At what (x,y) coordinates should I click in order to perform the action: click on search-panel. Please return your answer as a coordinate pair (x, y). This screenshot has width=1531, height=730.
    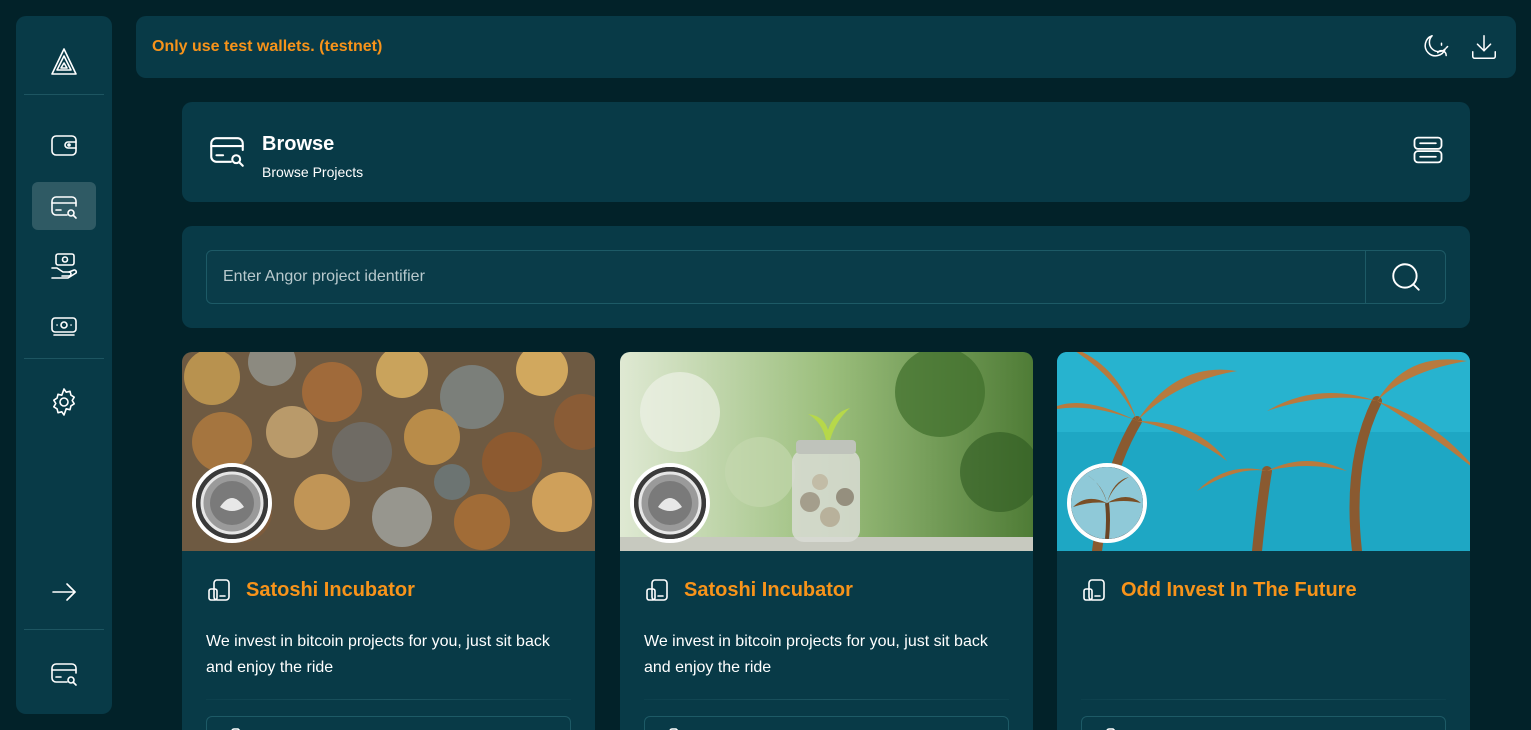
    Looking at the image, I should click on (826, 277).